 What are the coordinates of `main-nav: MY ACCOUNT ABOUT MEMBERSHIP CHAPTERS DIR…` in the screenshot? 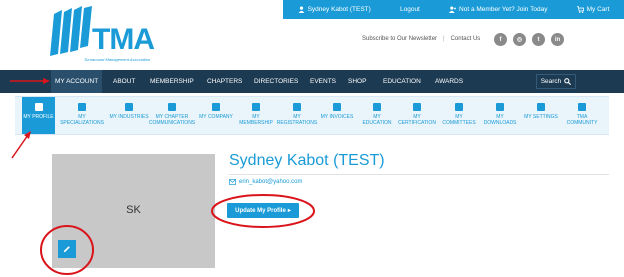 It's located at (312, 81).